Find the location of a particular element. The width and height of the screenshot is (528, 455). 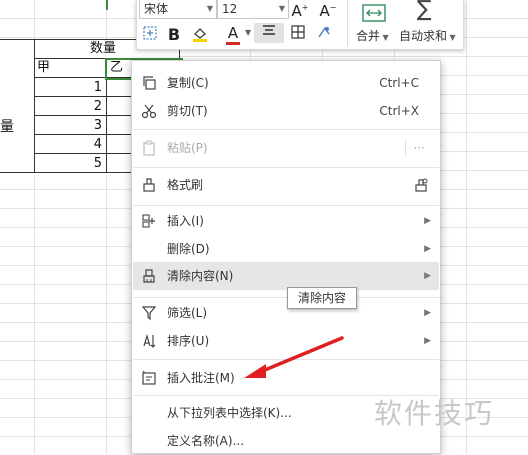

bold-button: B is located at coordinates (174, 35).